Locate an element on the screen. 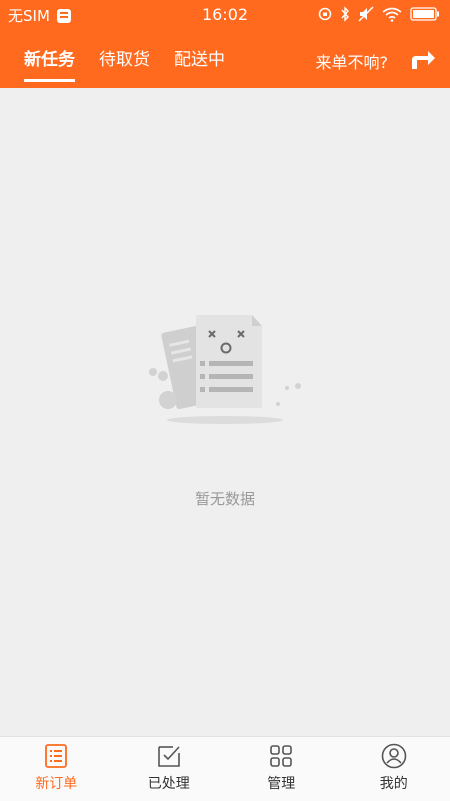  nav-new-orders: 新订单 is located at coordinates (56, 769).